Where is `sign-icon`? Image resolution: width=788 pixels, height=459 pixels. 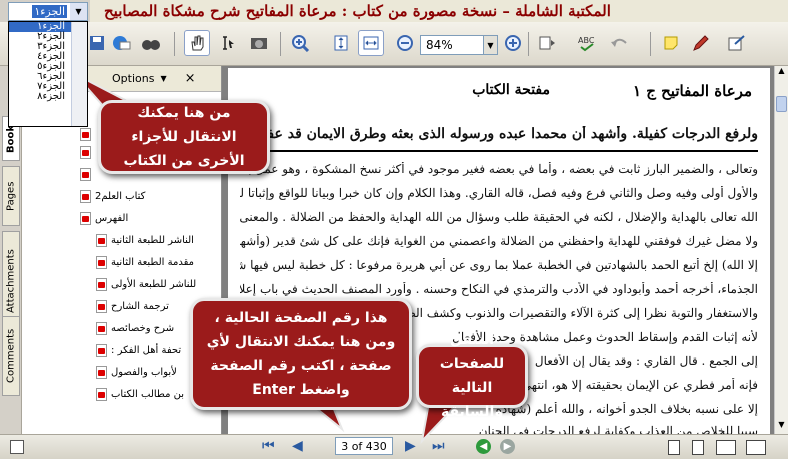
sign-icon is located at coordinates (737, 43).